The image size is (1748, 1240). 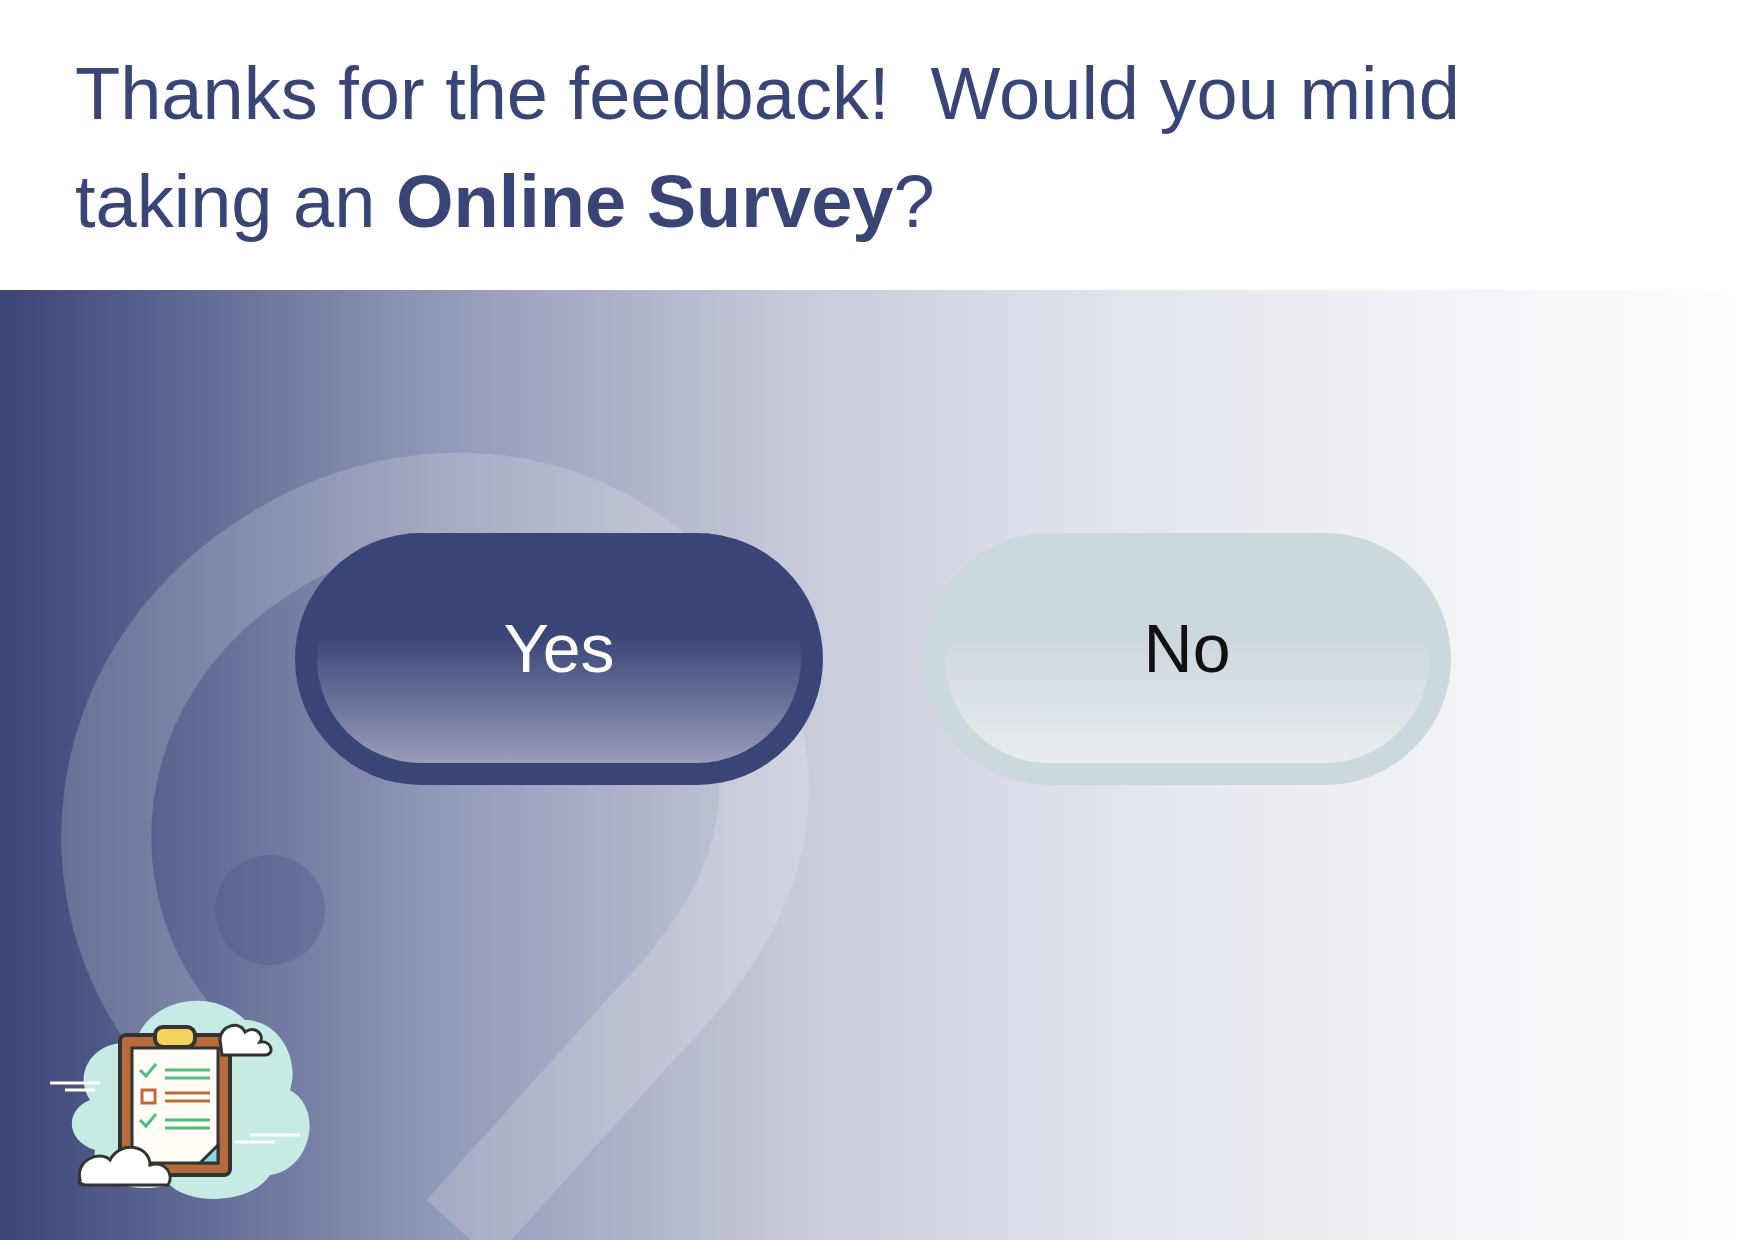 I want to click on yes-button: Yes, so click(x=559, y=659).